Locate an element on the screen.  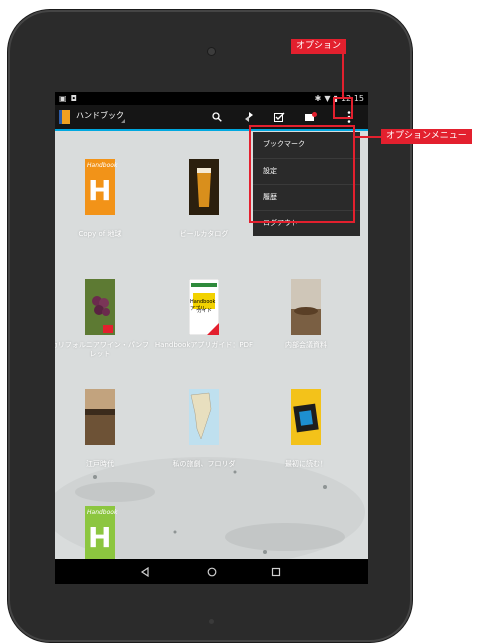
option-menu-callout-label: オプションメニュー is located at coordinates (426, 136).